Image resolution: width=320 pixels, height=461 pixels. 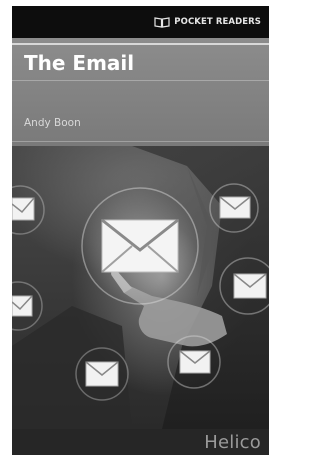 What do you see at coordinates (140, 22) in the screenshot?
I see `series-strip: POCKET READERS` at bounding box center [140, 22].